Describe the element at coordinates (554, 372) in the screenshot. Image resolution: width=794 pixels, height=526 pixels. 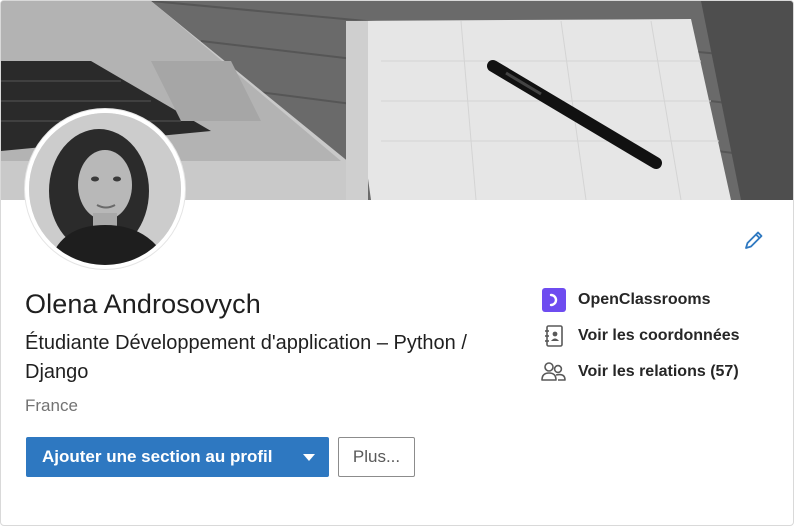
I see `people-icon` at that location.